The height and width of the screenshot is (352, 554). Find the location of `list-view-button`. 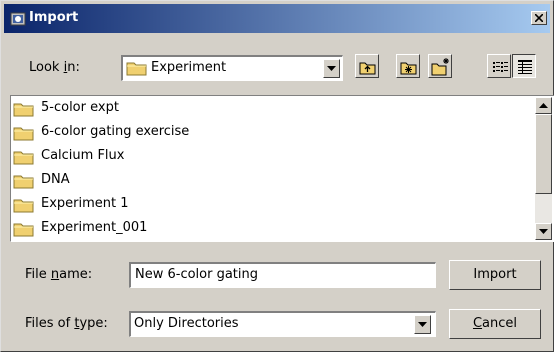

list-view-button is located at coordinates (499, 66).